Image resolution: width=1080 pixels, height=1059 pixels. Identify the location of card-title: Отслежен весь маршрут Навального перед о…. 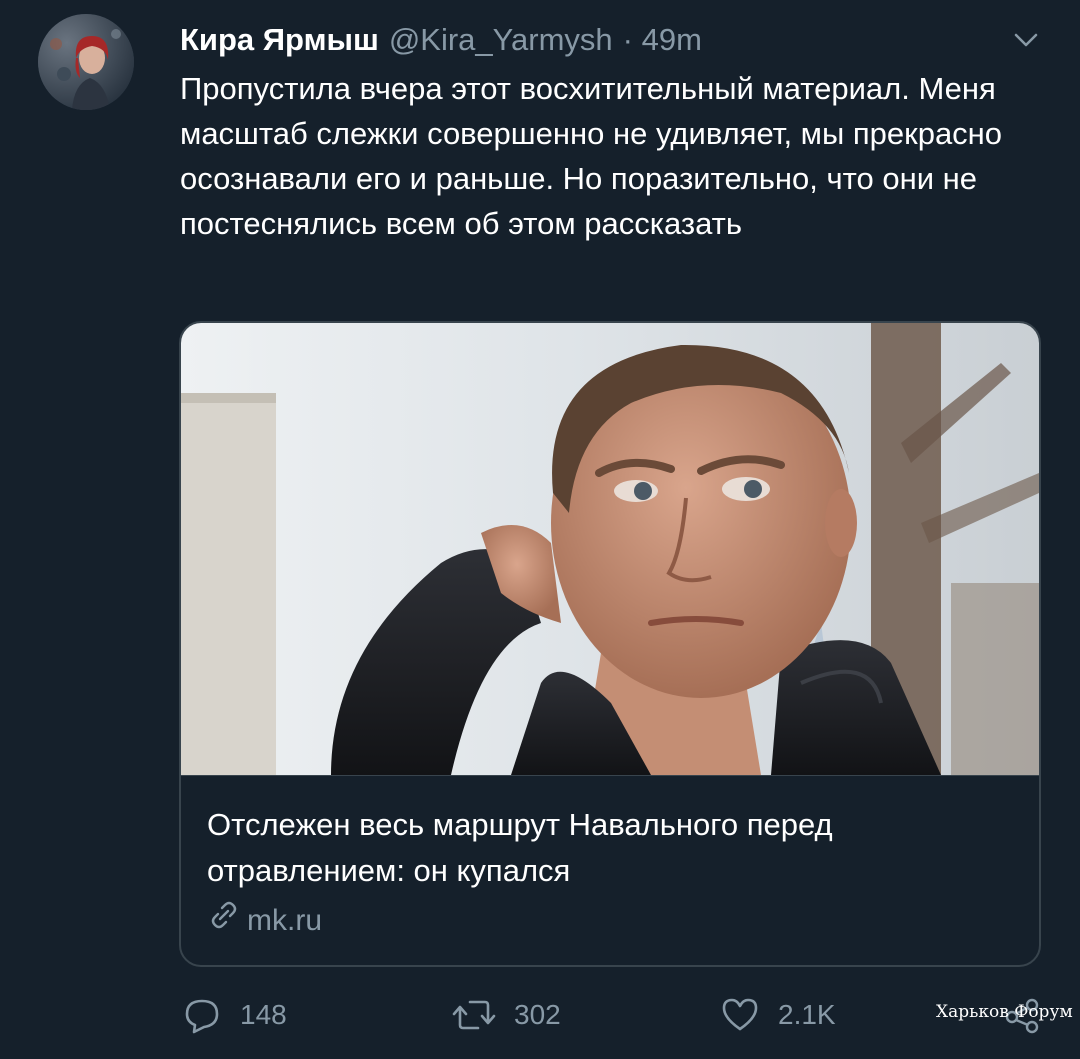
(520, 847).